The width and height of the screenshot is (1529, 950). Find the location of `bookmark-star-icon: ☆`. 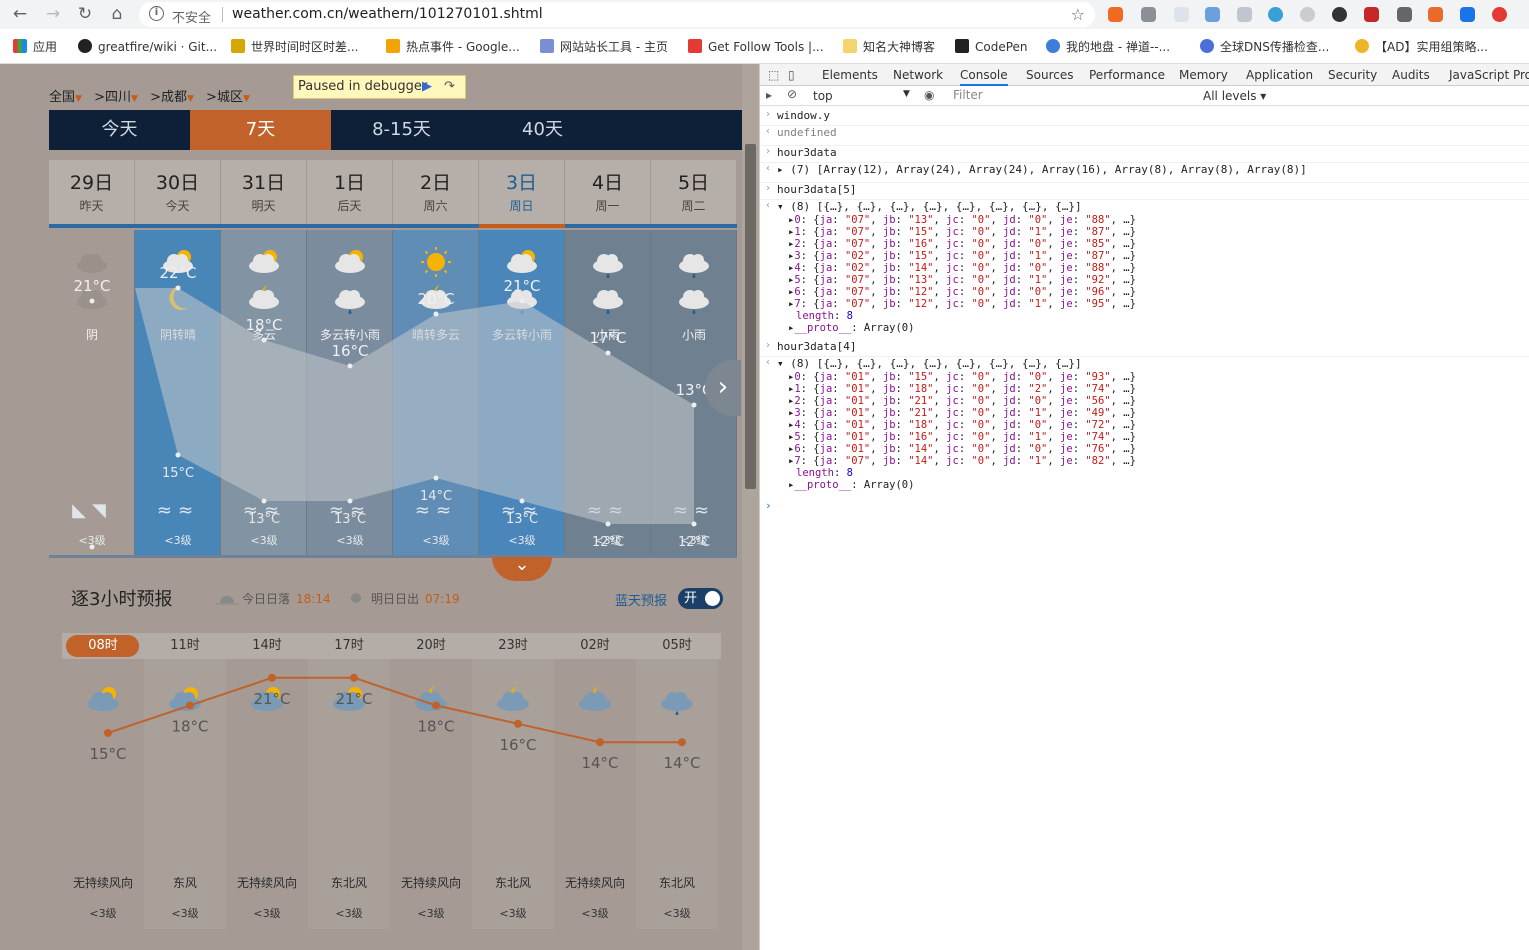

bookmark-star-icon: ☆ is located at coordinates (1078, 14).